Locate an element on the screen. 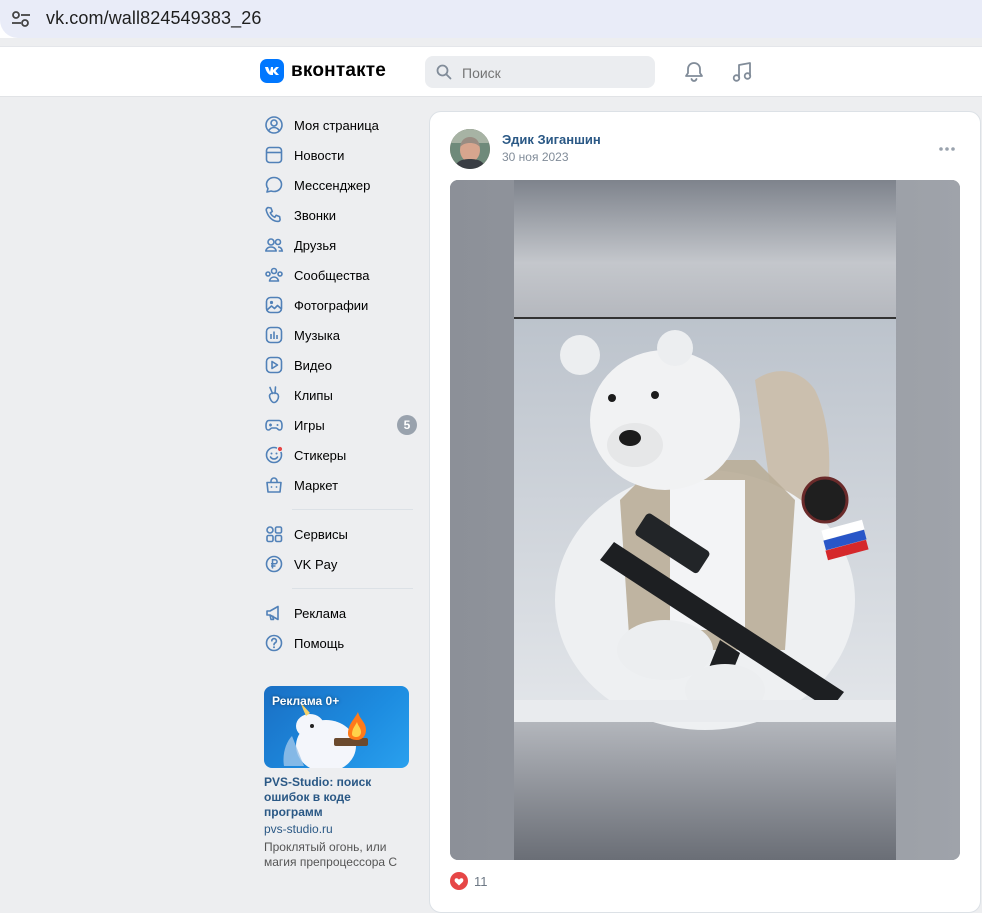  bell-icon is located at coordinates (694, 72).